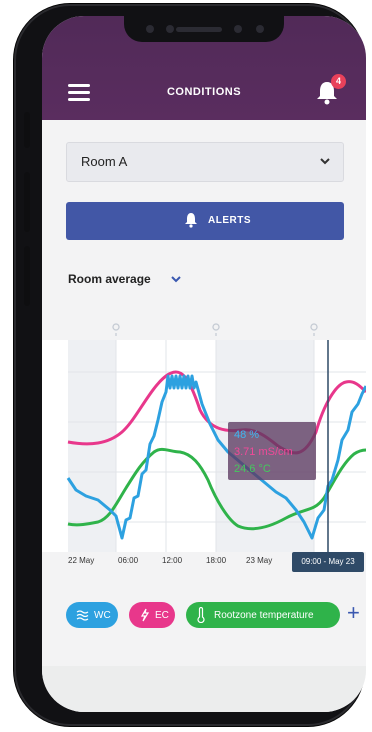  What do you see at coordinates (259, 560) in the screenshot?
I see `timeline-label: 23 May` at bounding box center [259, 560].